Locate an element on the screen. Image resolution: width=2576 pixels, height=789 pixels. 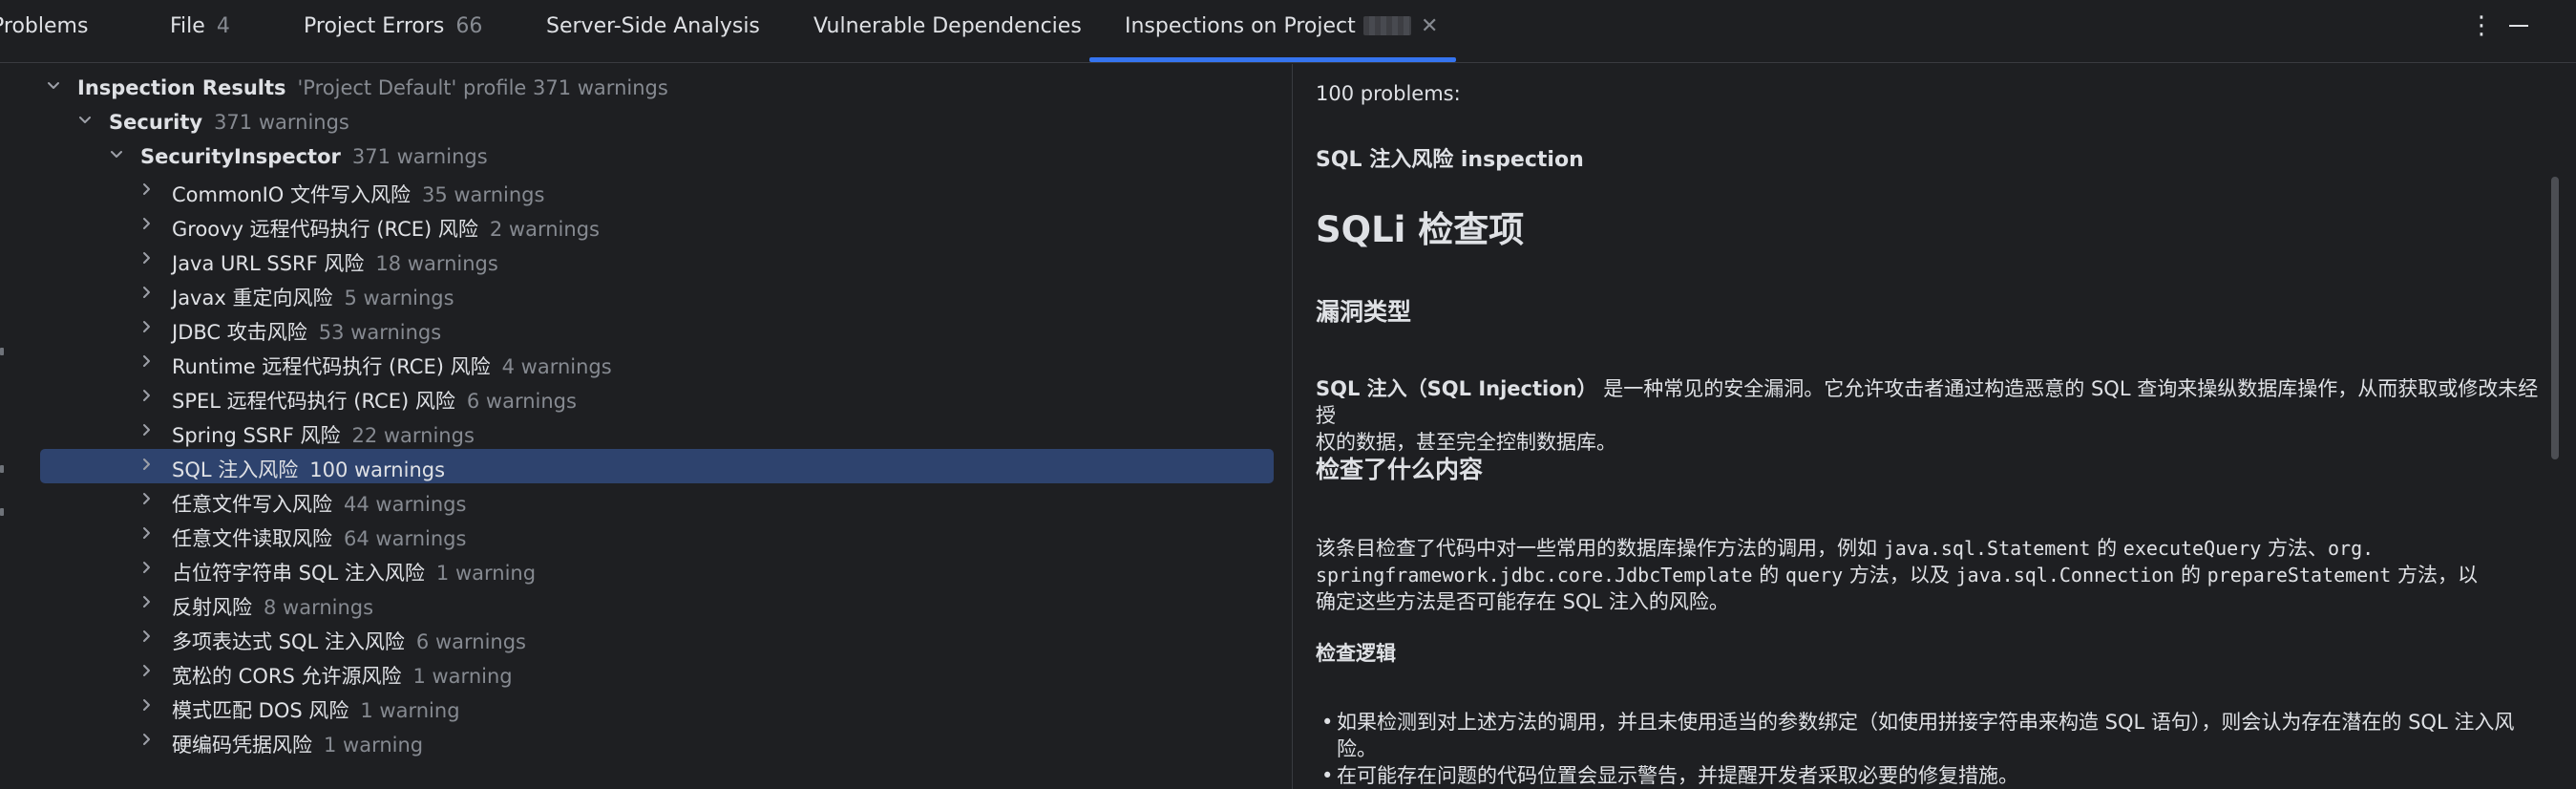
tree-node-label: SecurityInspector 371 warnings is located at coordinates (314, 156).